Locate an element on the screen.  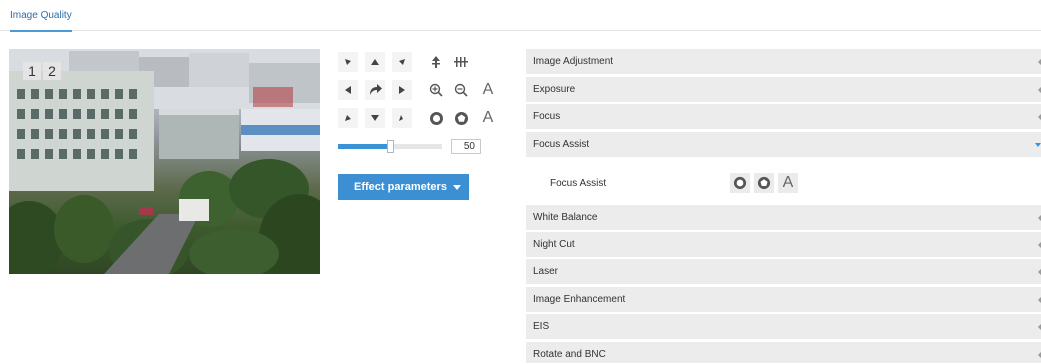
focus-far-icon is located at coordinates (461, 118).